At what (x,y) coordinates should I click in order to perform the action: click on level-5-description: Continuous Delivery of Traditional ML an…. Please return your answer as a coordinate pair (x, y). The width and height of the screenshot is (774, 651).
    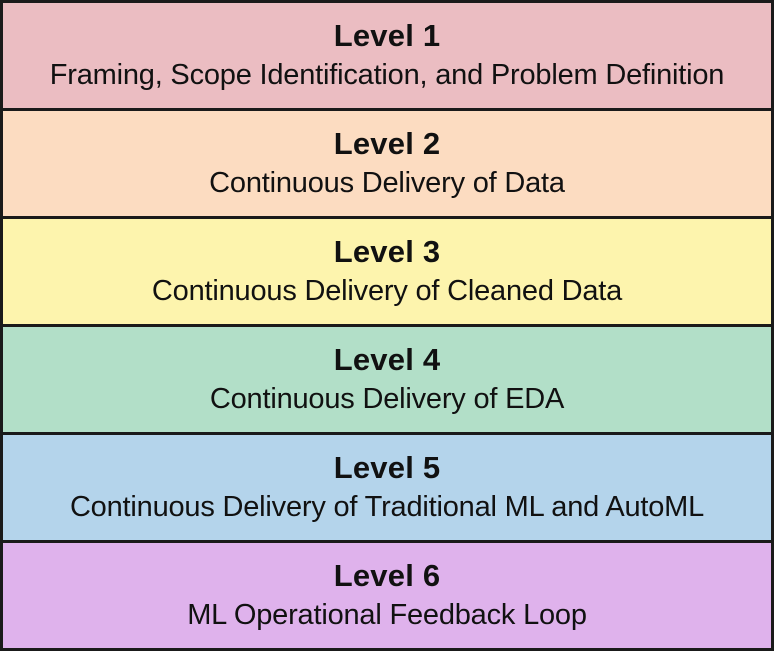
    Looking at the image, I should click on (387, 506).